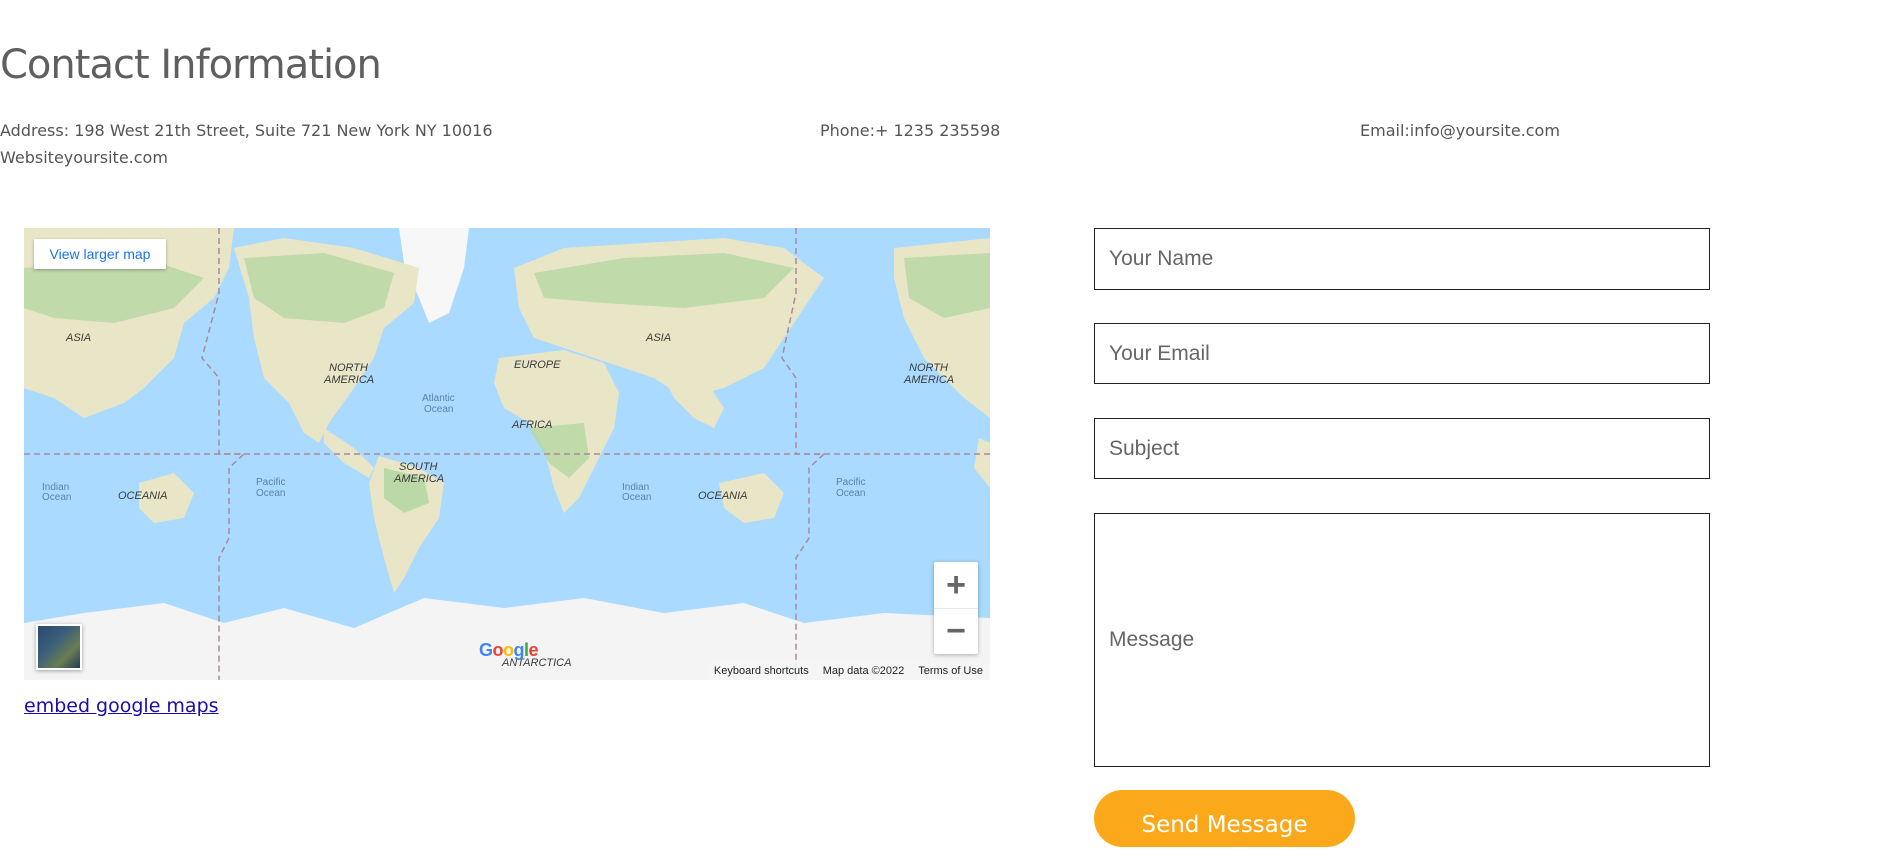 The width and height of the screenshot is (1878, 862). I want to click on label-north-america-right-2: AMERICA, so click(928, 380).